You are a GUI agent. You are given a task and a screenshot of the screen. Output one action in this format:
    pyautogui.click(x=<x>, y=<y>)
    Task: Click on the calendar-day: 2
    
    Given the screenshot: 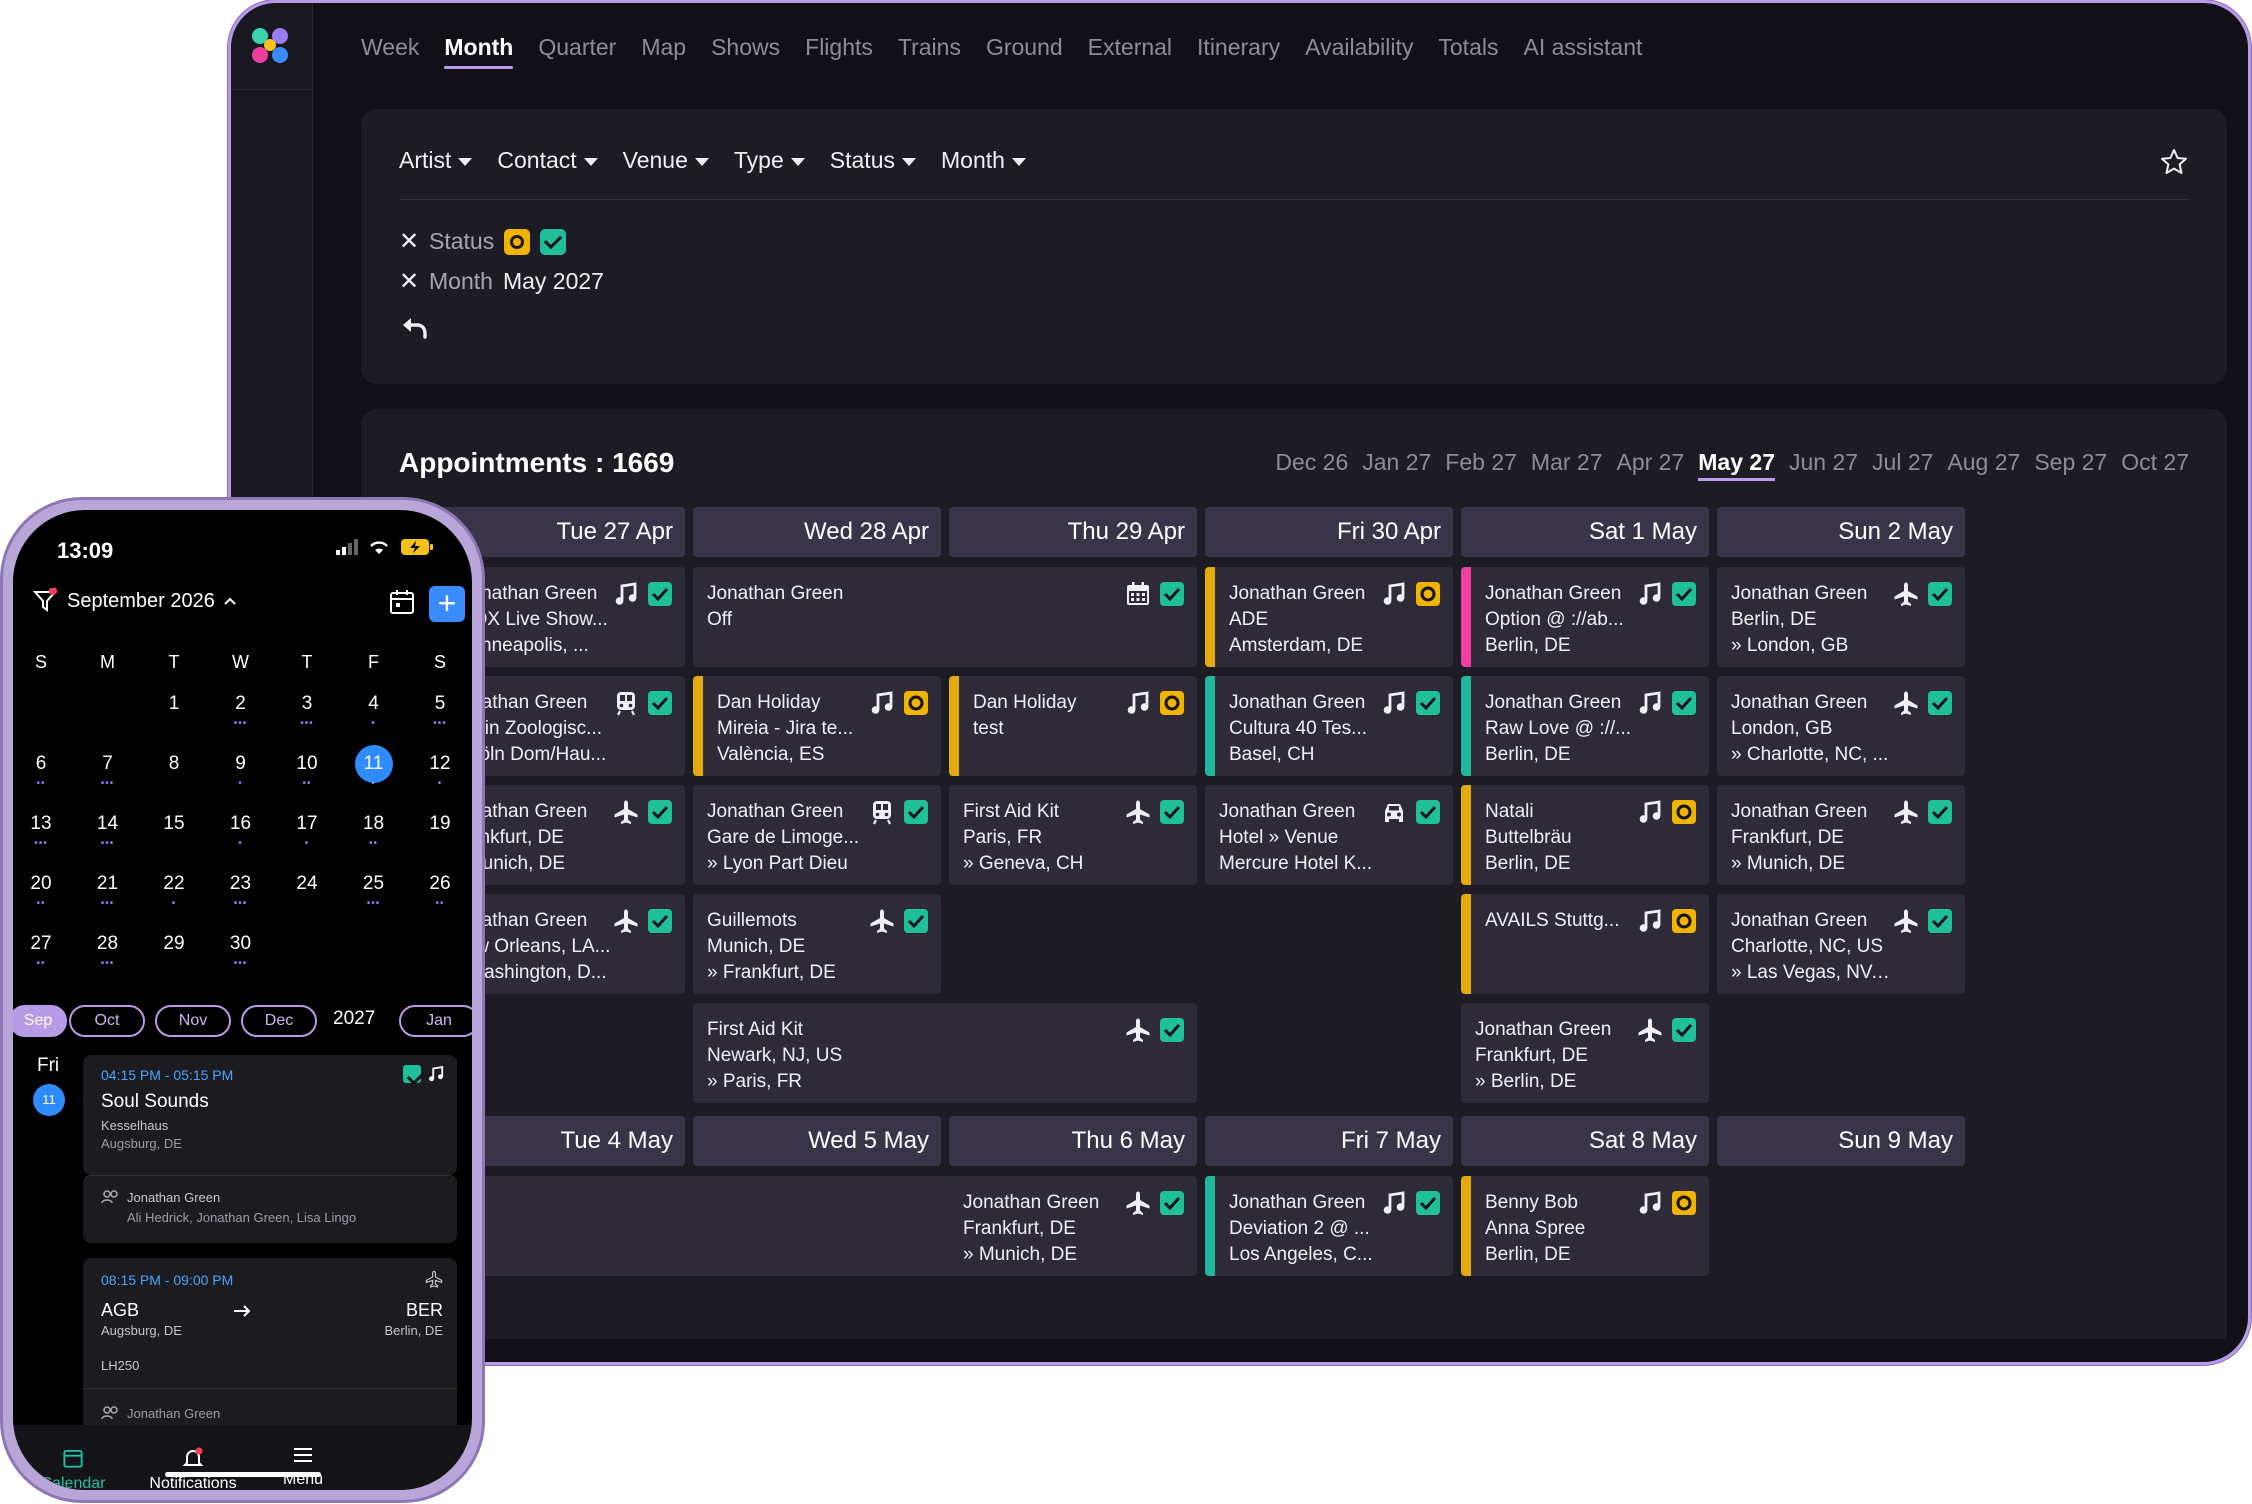 What is the action you would take?
    pyautogui.click(x=241, y=704)
    